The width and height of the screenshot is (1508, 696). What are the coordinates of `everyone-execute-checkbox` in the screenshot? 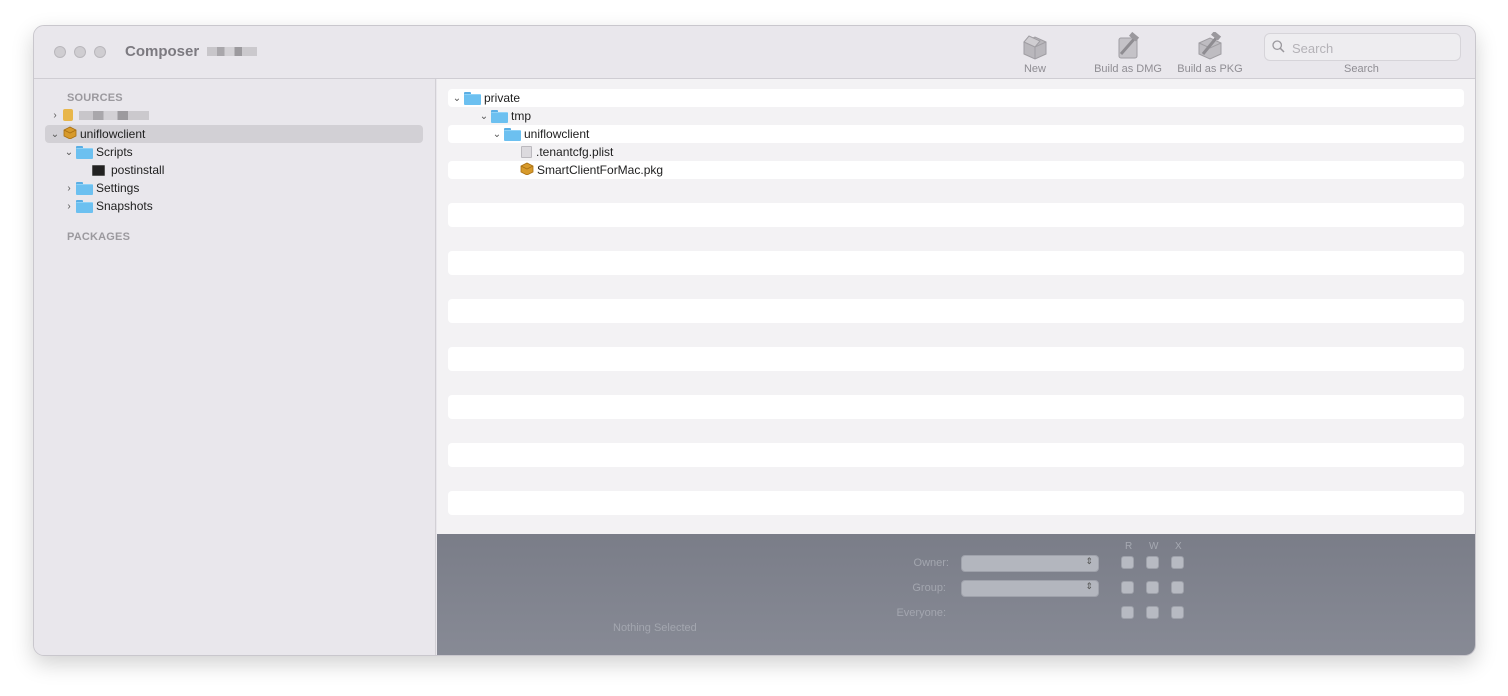 It's located at (1177, 612).